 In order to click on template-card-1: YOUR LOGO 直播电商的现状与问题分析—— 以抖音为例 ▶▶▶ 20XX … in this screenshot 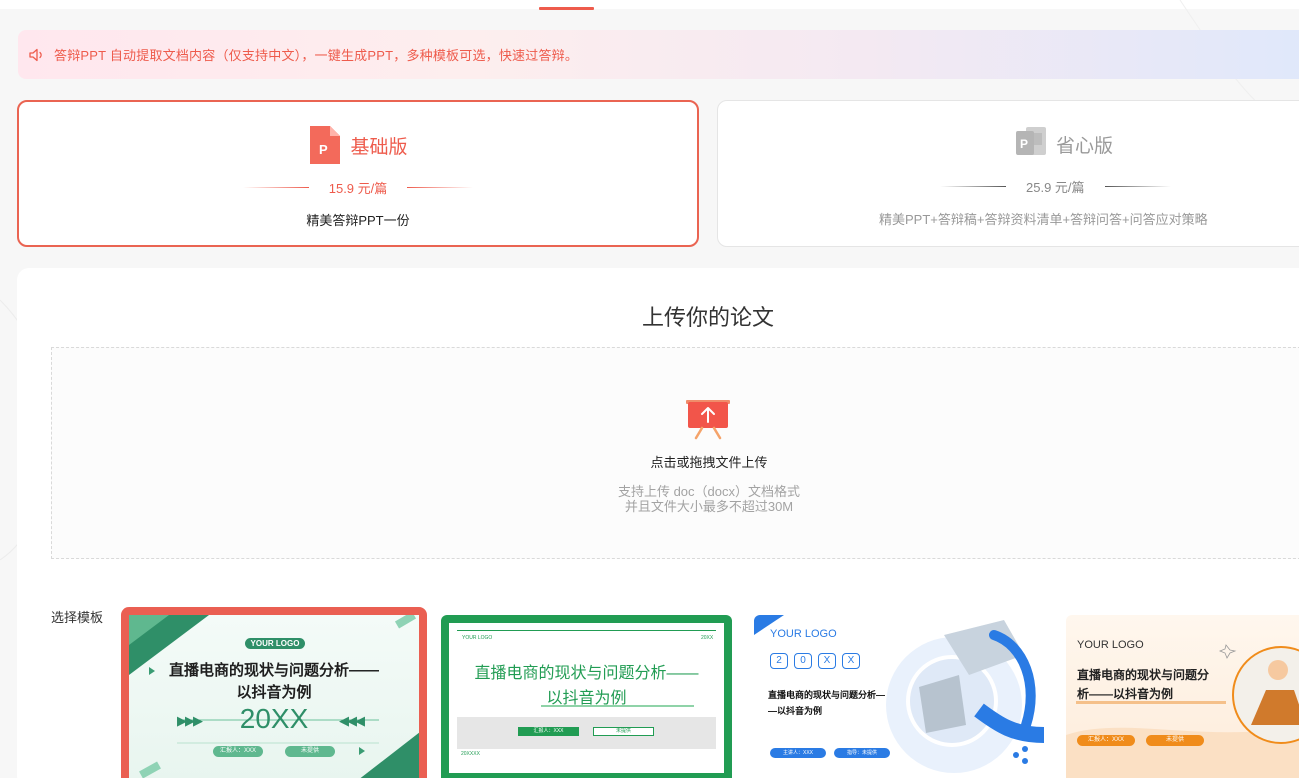, I will do `click(274, 692)`.